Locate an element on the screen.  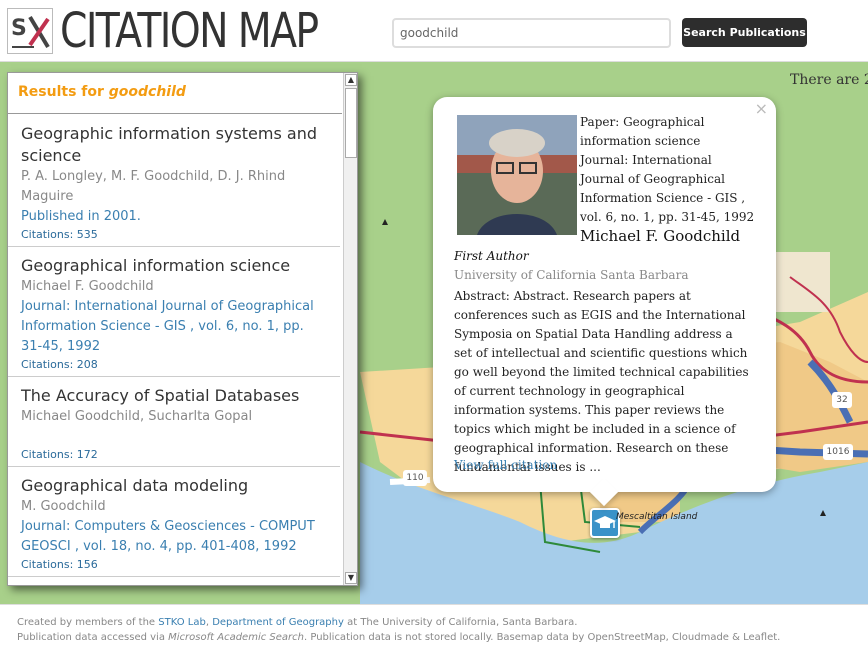
results-heading: Results for goodchild is located at coordinates (175, 93).